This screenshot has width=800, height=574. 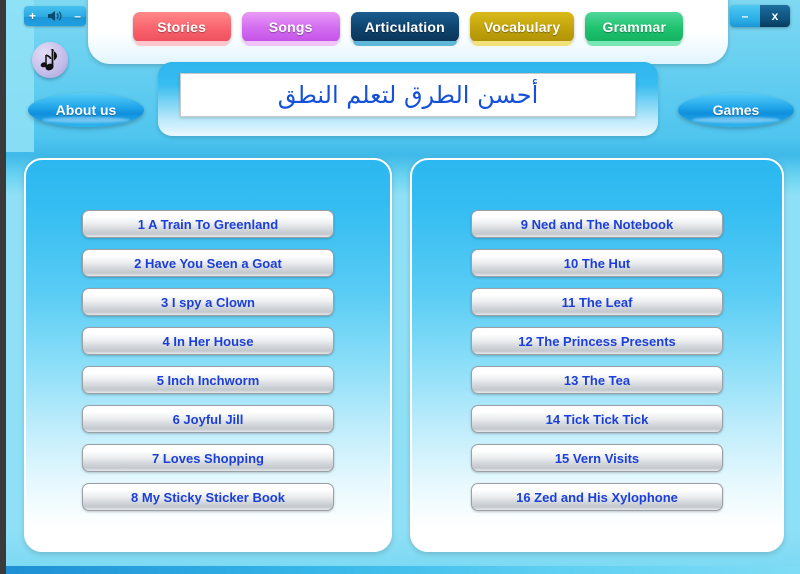 I want to click on list-item: 4 In Her House, so click(x=208, y=341).